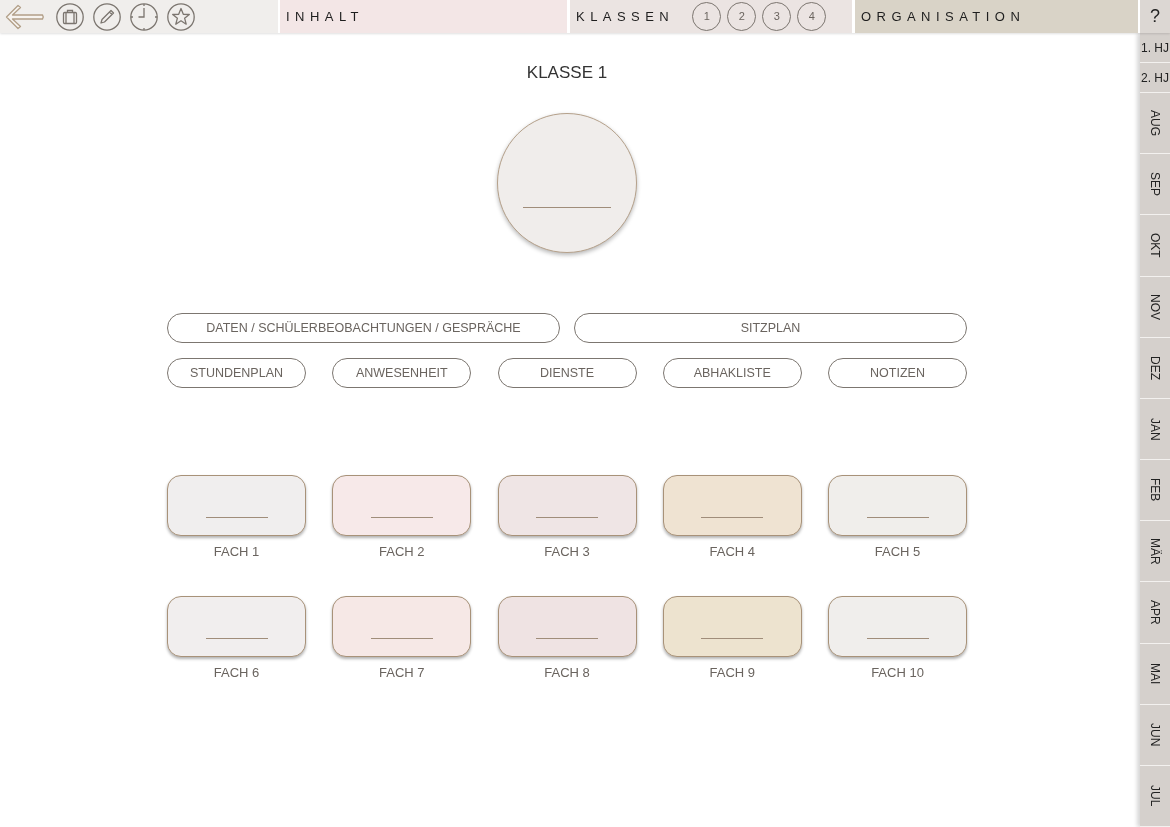 This screenshot has width=1170, height=827. What do you see at coordinates (1155, 735) in the screenshot?
I see `month-tab: JUN` at bounding box center [1155, 735].